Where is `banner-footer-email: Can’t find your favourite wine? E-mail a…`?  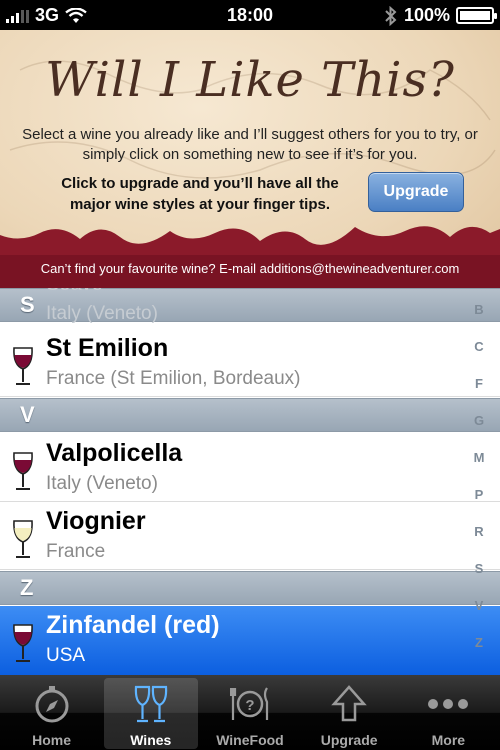
banner-footer-email: Can’t find your favourite wine? E-mail a… is located at coordinates (250, 268).